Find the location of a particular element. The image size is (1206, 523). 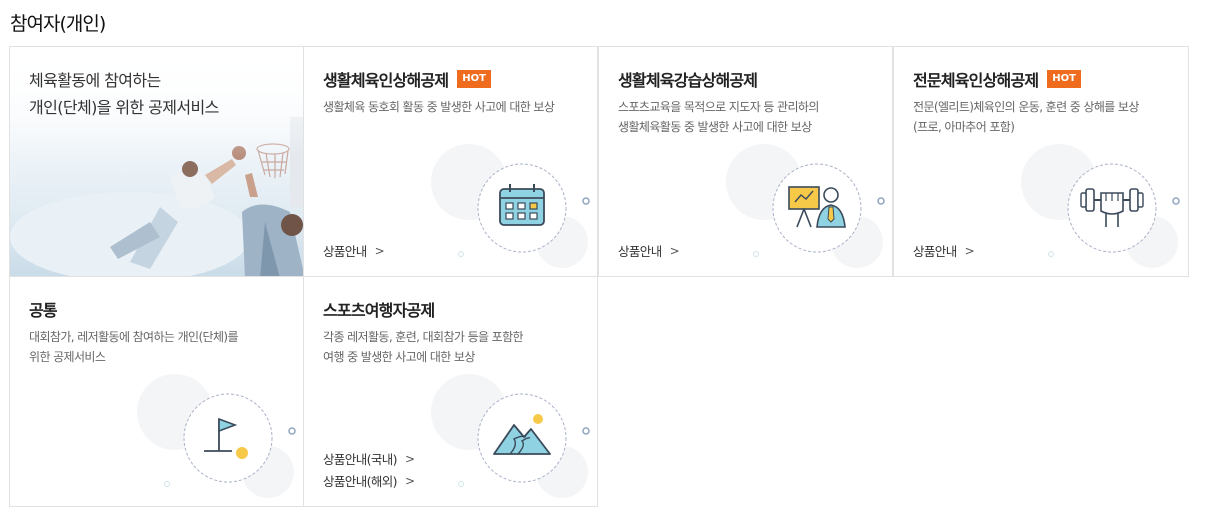

golf-flag-icon is located at coordinates (216, 436).